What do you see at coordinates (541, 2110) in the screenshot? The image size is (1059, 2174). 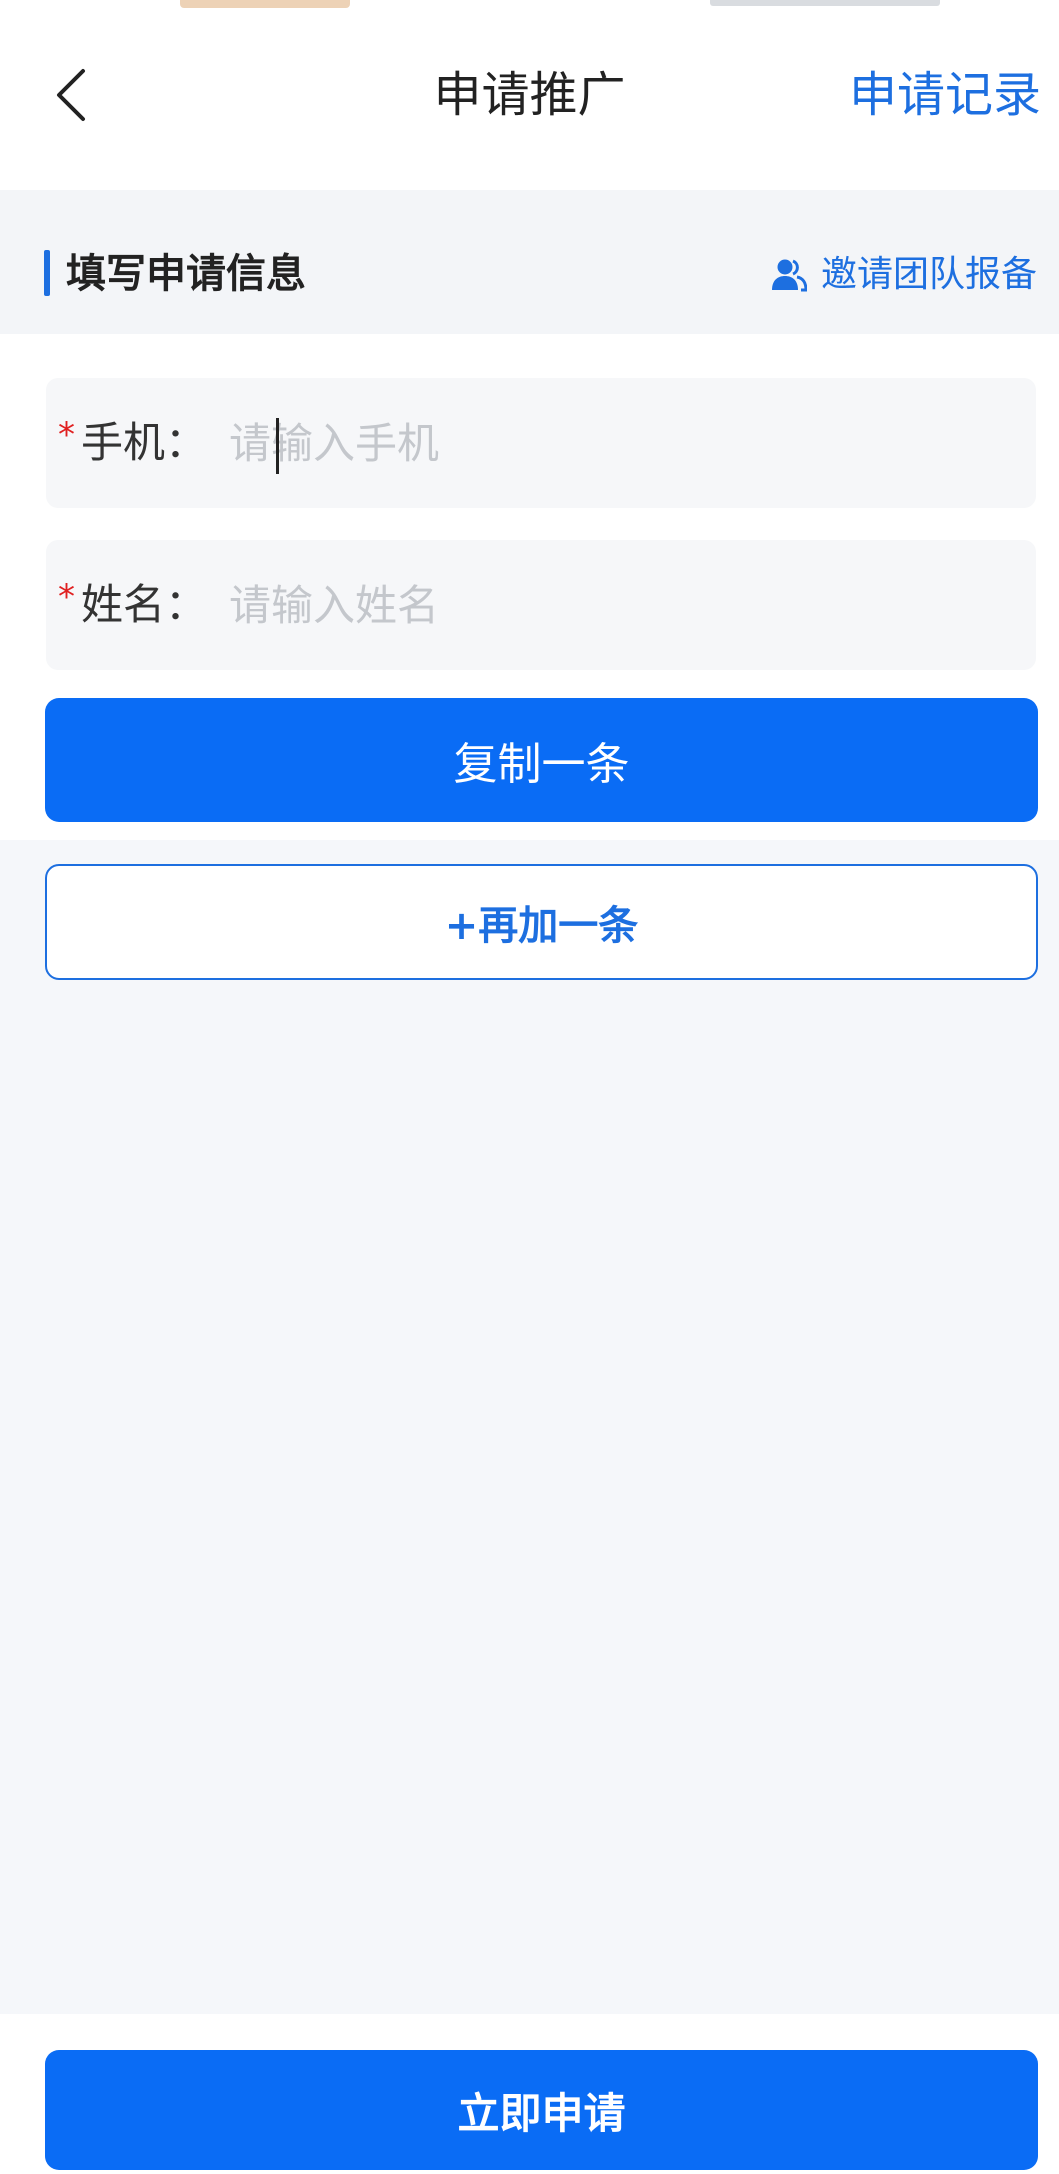 I see `submit-application-button: 立即申请` at bounding box center [541, 2110].